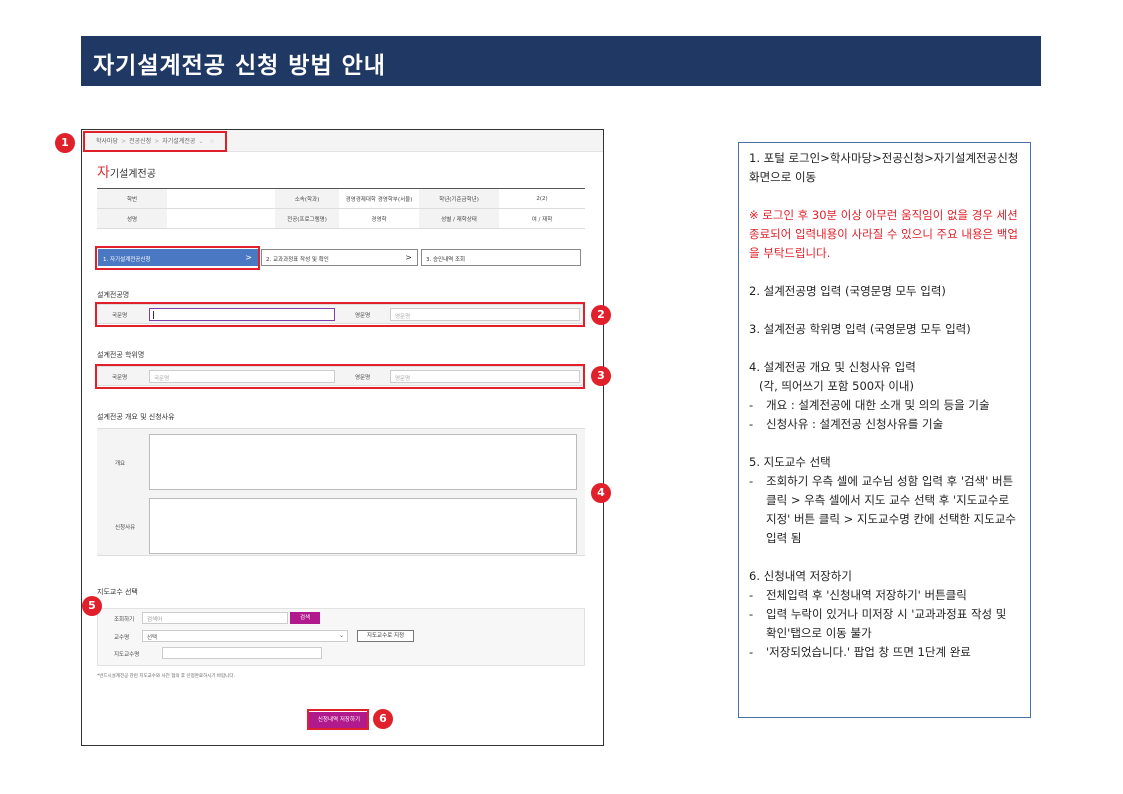  I want to click on name-label: 성명, so click(132, 218).